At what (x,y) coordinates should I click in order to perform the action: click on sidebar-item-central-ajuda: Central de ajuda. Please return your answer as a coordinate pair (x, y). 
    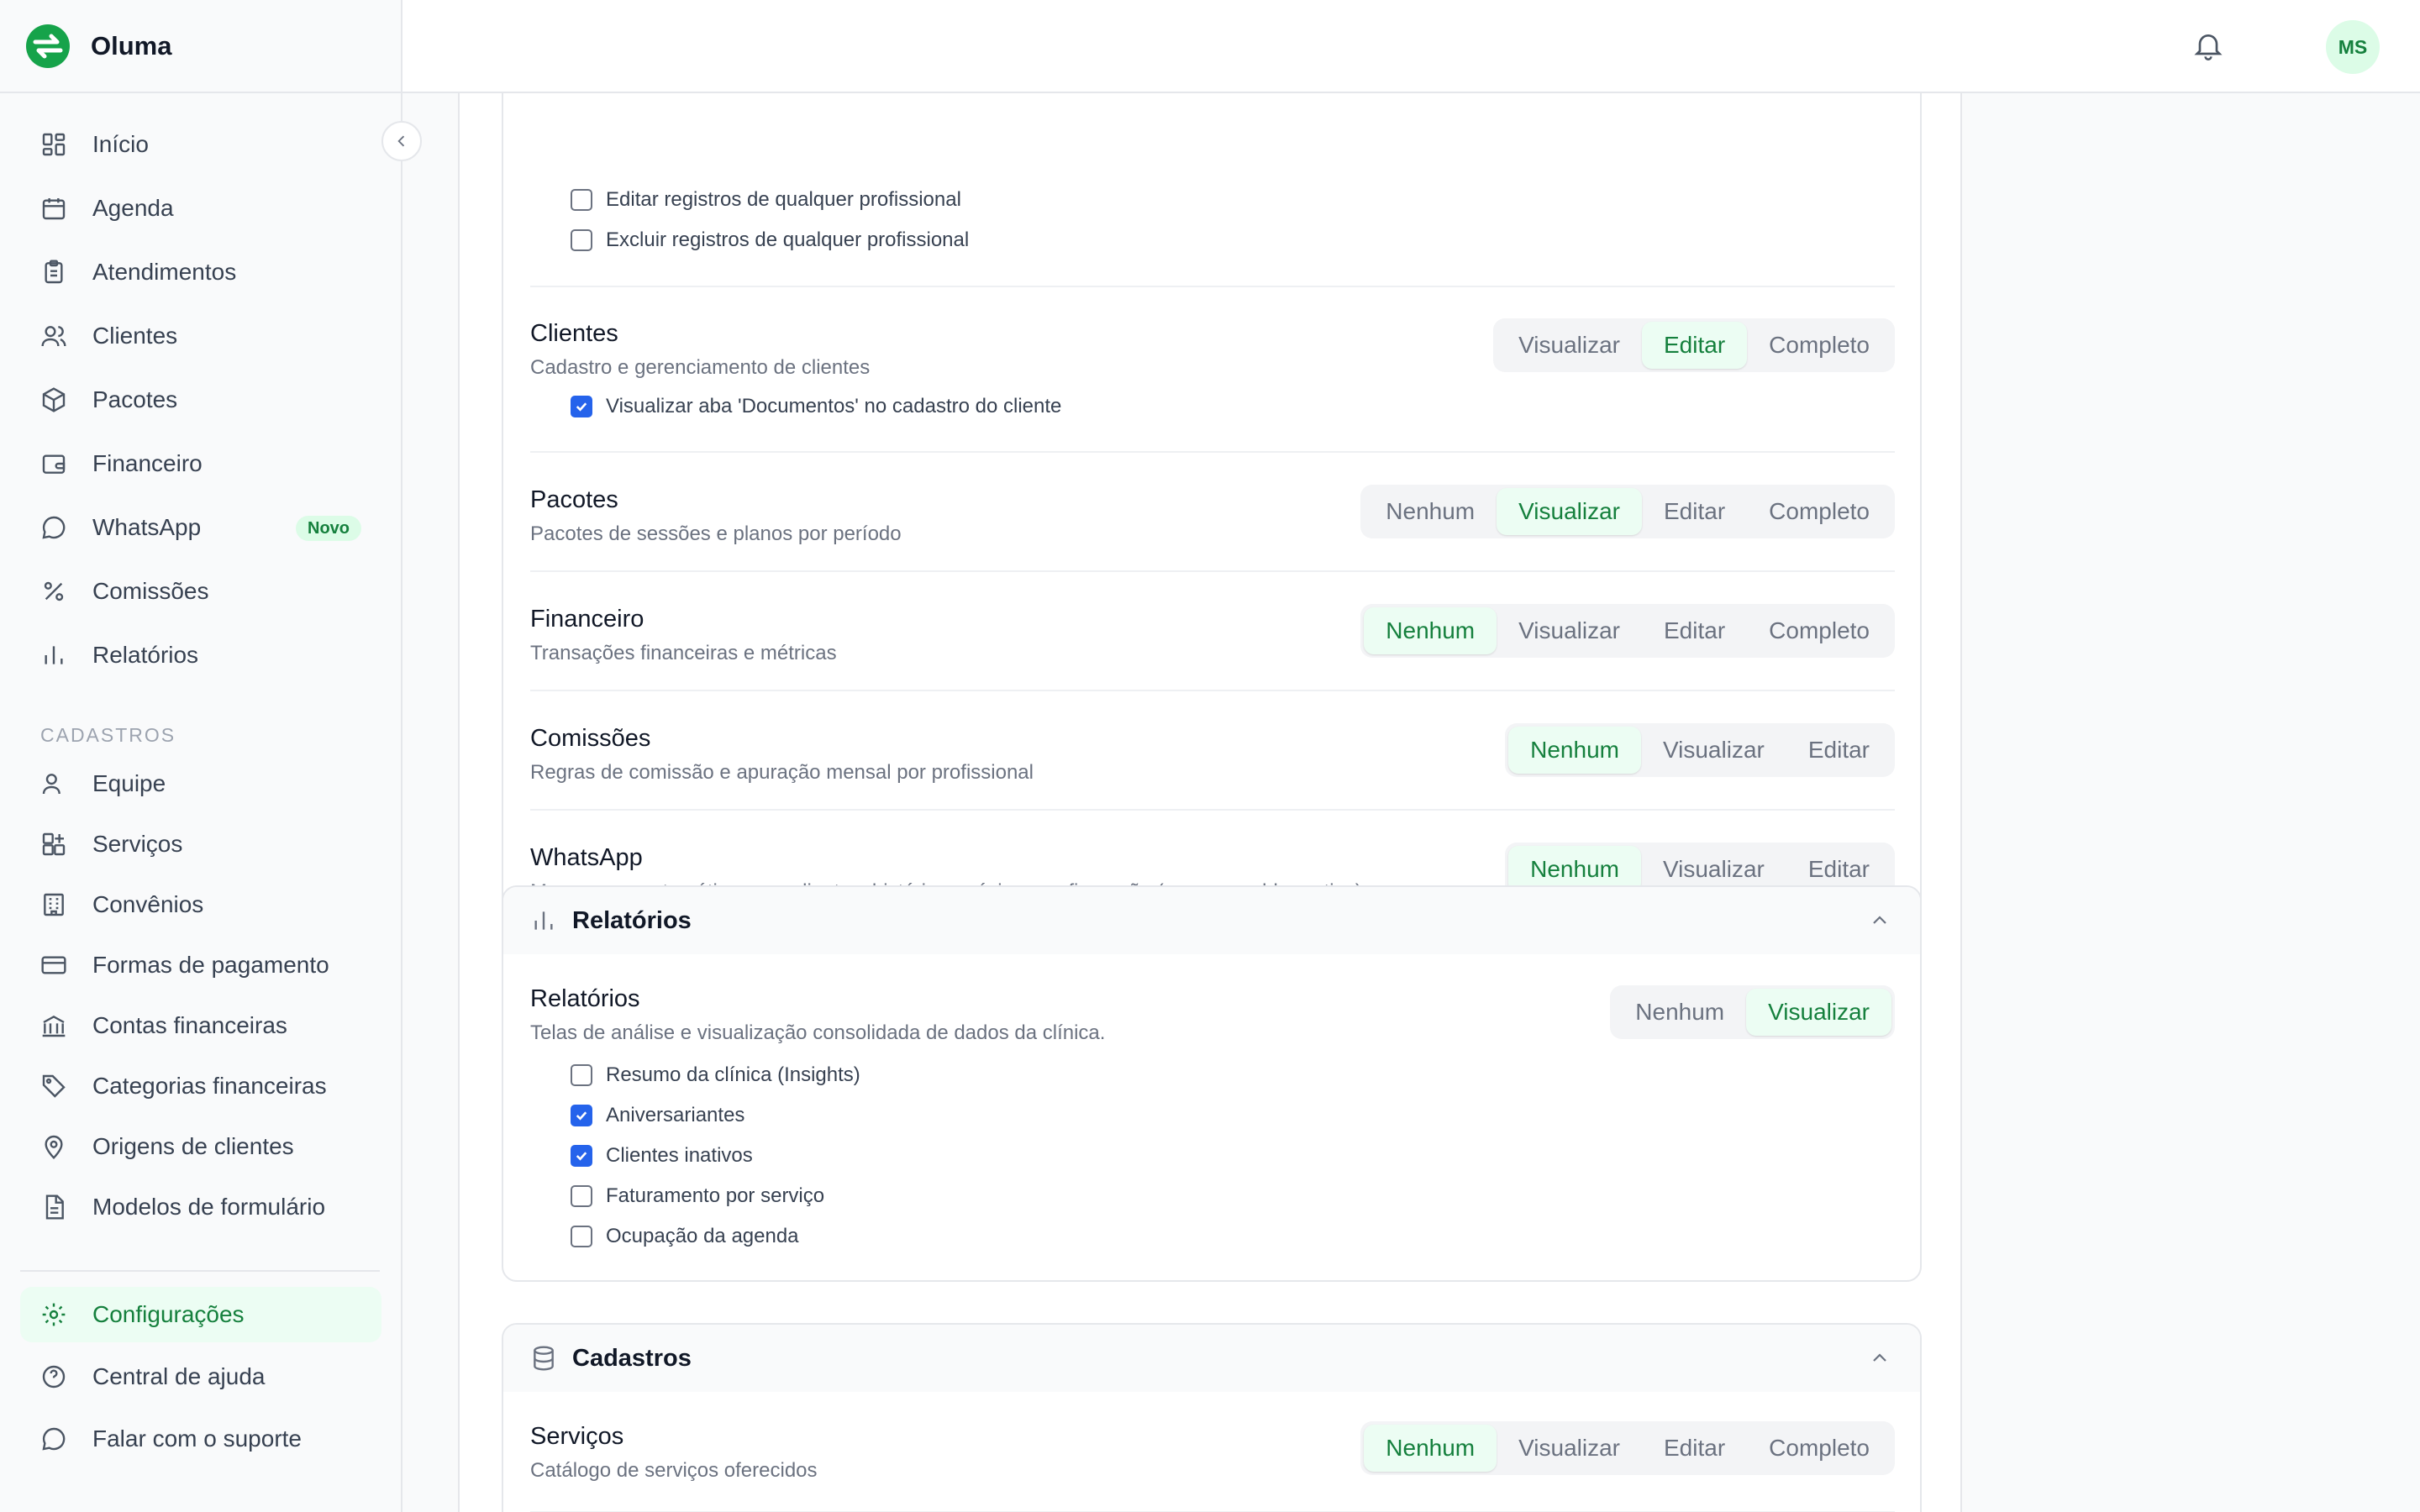
    Looking at the image, I should click on (200, 1376).